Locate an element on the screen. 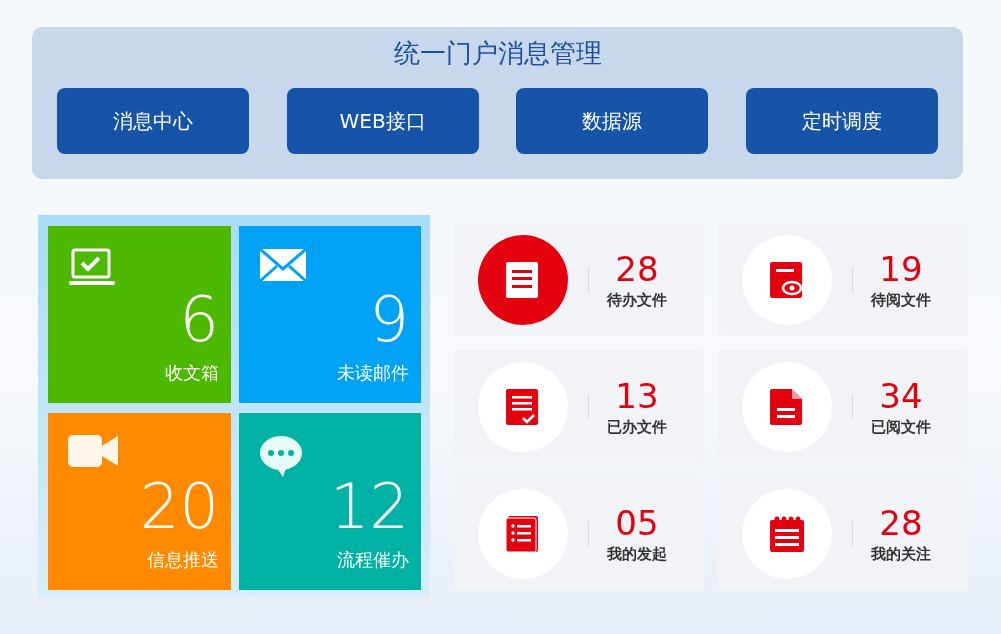  stat-card: 28 待办文件 is located at coordinates (579, 279).